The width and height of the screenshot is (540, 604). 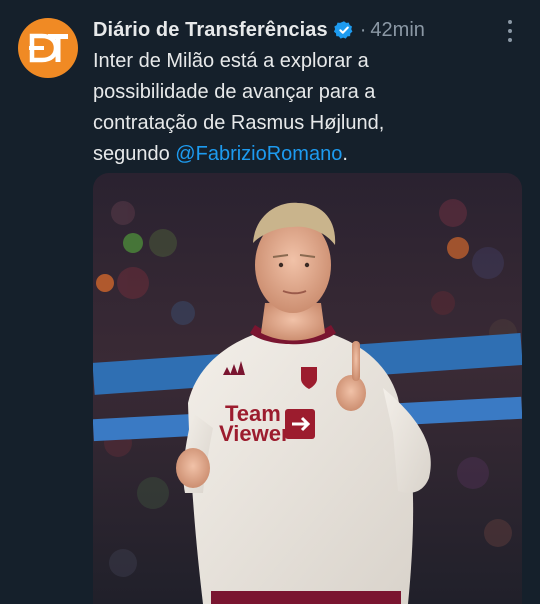 What do you see at coordinates (254, 433) in the screenshot?
I see `kit-sponsor-line2: Viewer` at bounding box center [254, 433].